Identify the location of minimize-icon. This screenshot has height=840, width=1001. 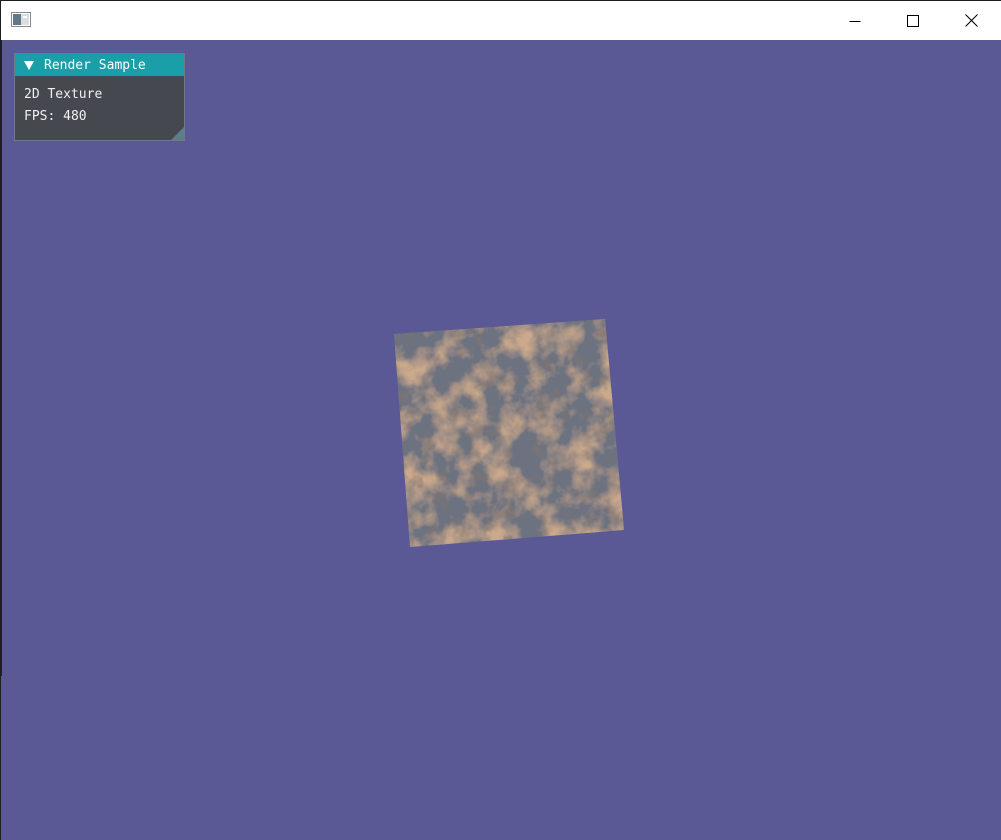
(855, 21).